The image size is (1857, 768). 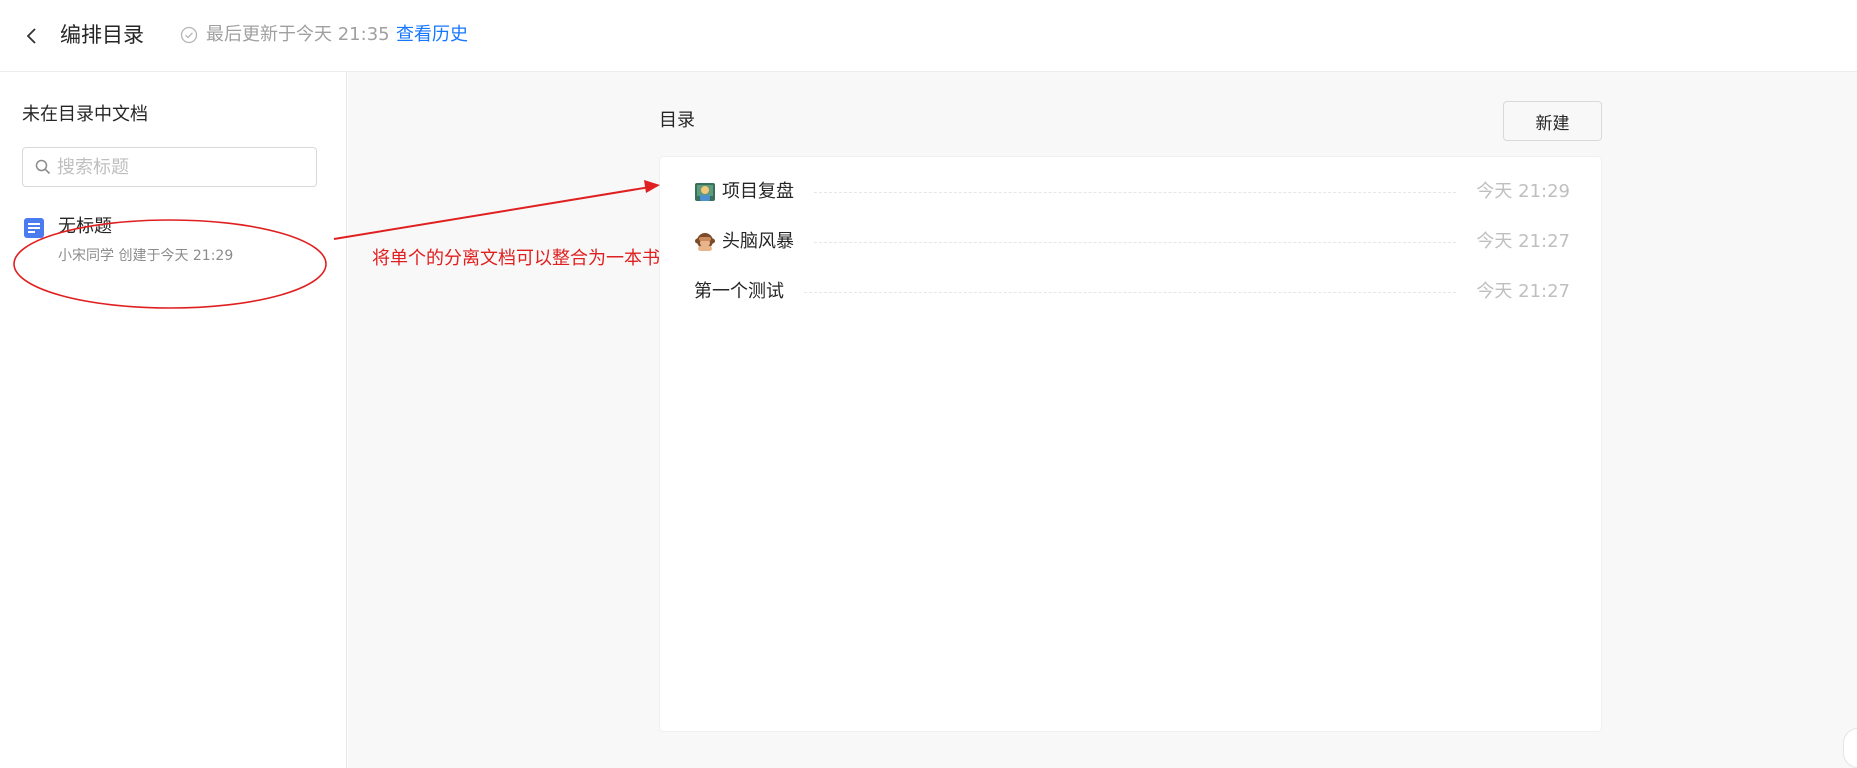 What do you see at coordinates (677, 120) in the screenshot?
I see `toc-label: 目录` at bounding box center [677, 120].